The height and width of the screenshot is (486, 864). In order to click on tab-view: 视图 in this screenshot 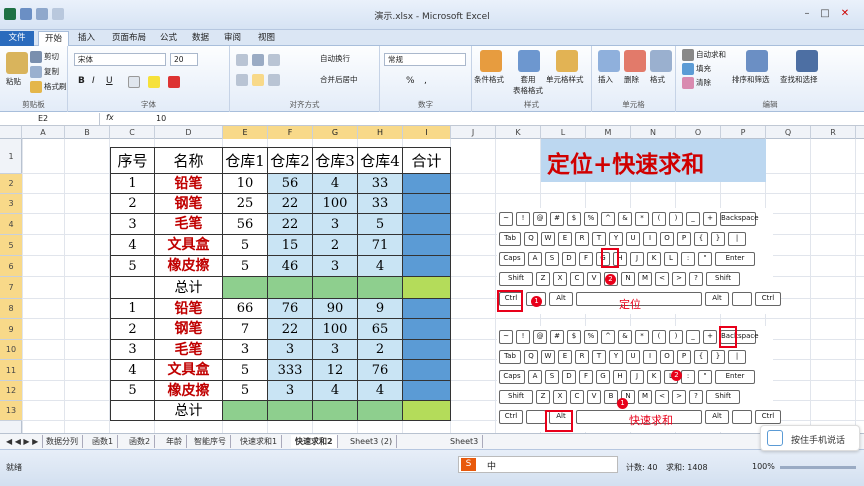, I will do `click(266, 38)`.